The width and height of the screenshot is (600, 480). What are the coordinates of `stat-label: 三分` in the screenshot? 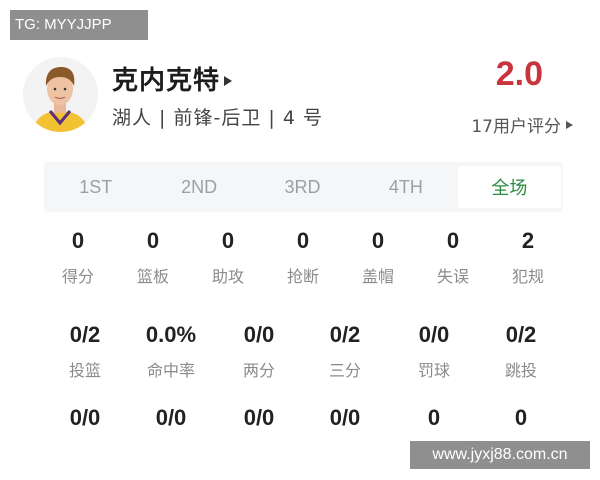 It's located at (344, 370).